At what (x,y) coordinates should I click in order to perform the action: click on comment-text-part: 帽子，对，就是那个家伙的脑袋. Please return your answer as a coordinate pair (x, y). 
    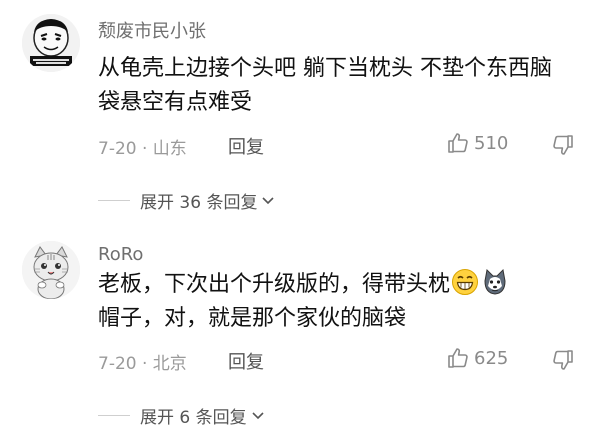
    Looking at the image, I should click on (252, 318).